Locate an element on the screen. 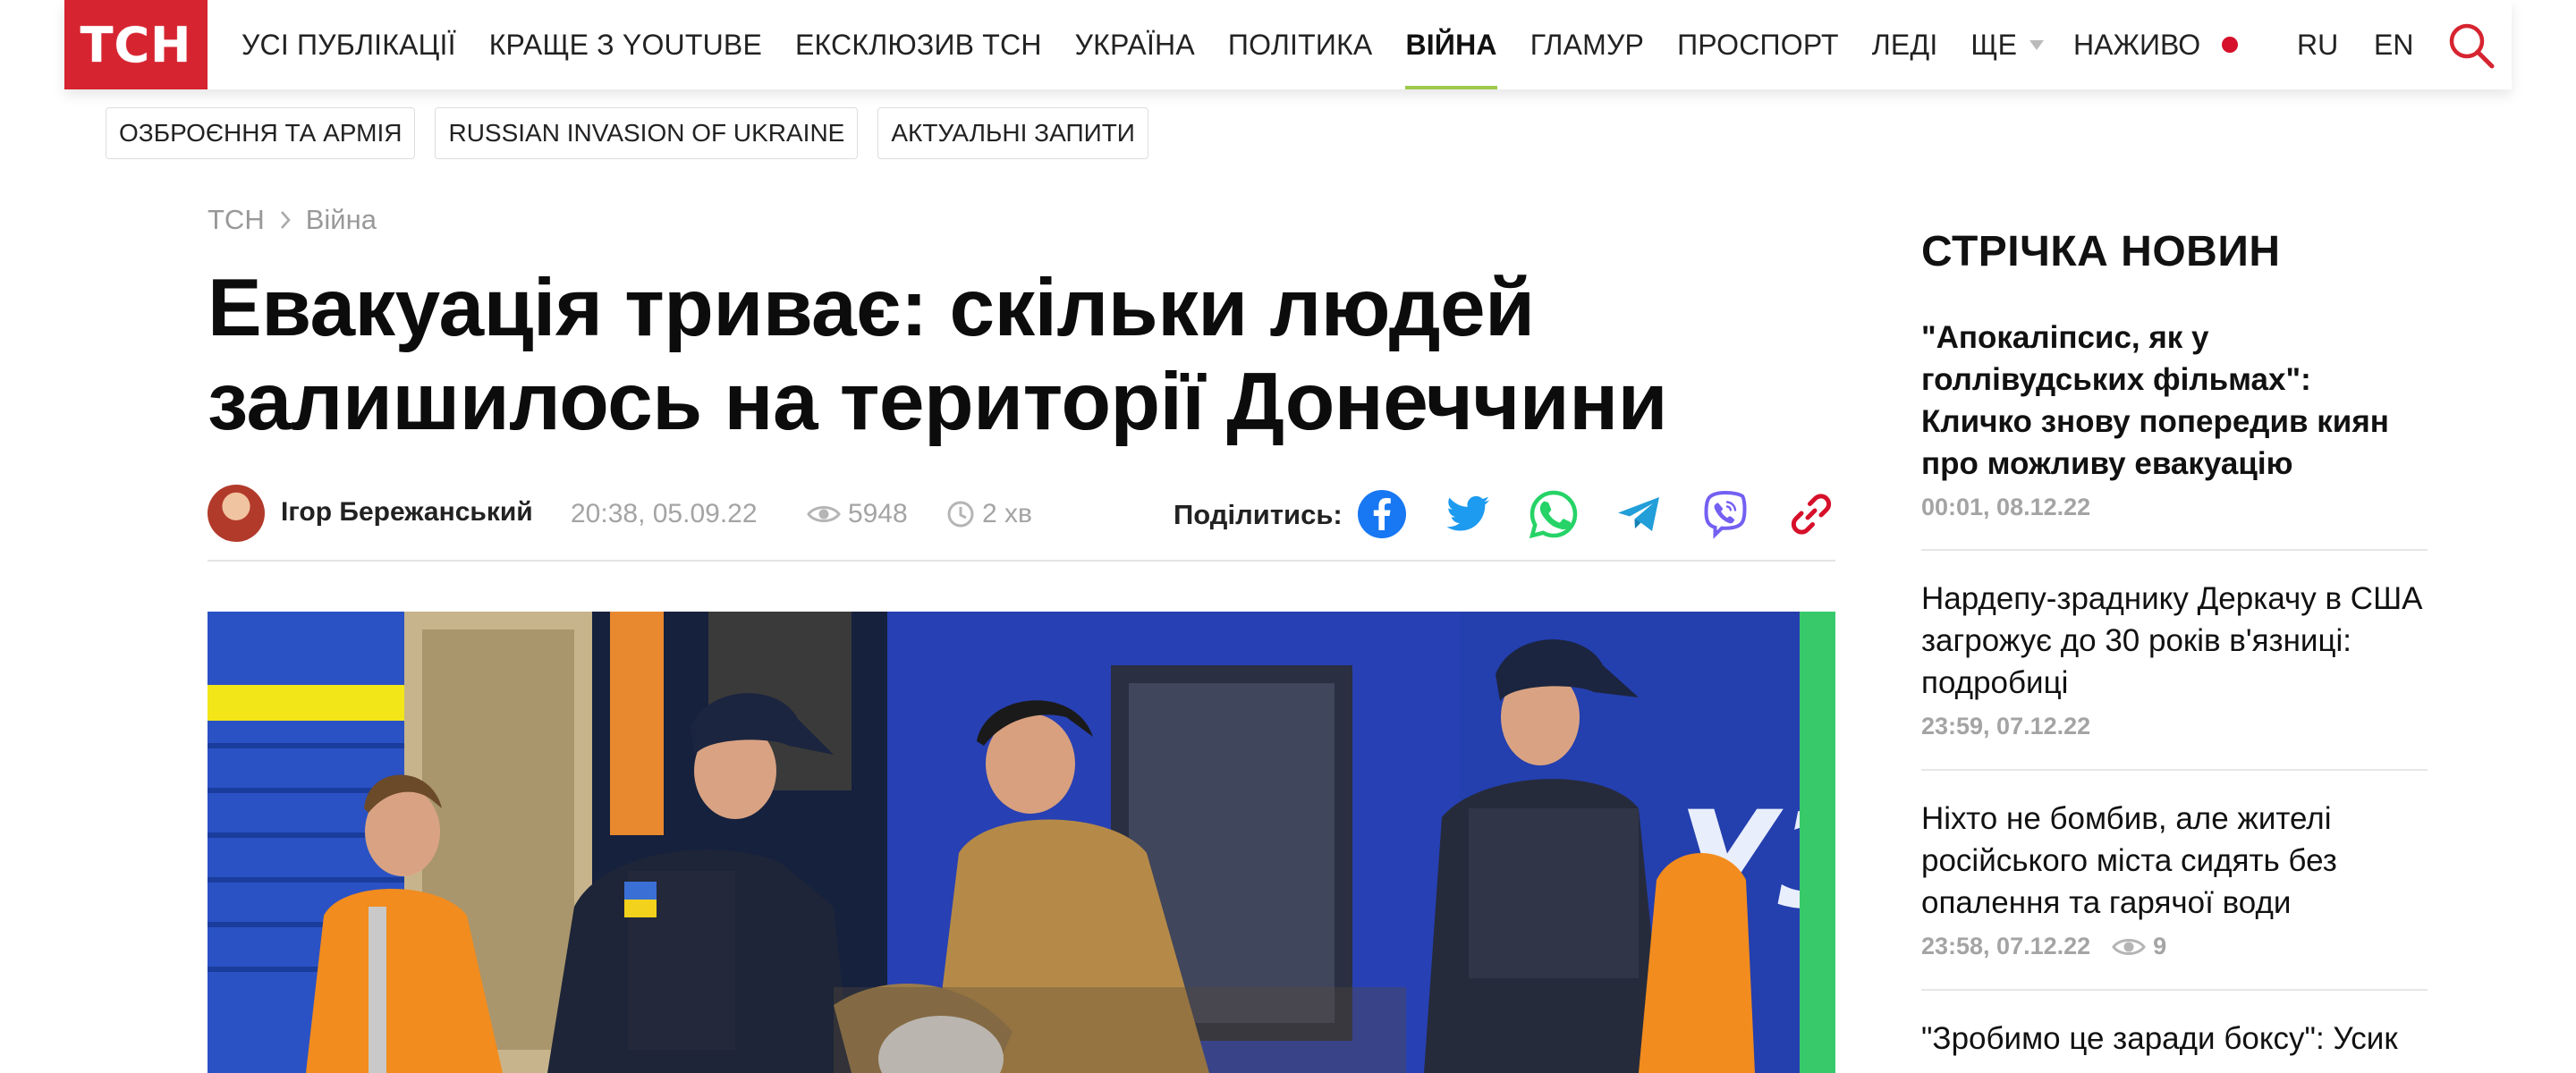 The height and width of the screenshot is (1073, 2576). breadcrumb: ТСН Війна is located at coordinates (292, 220).